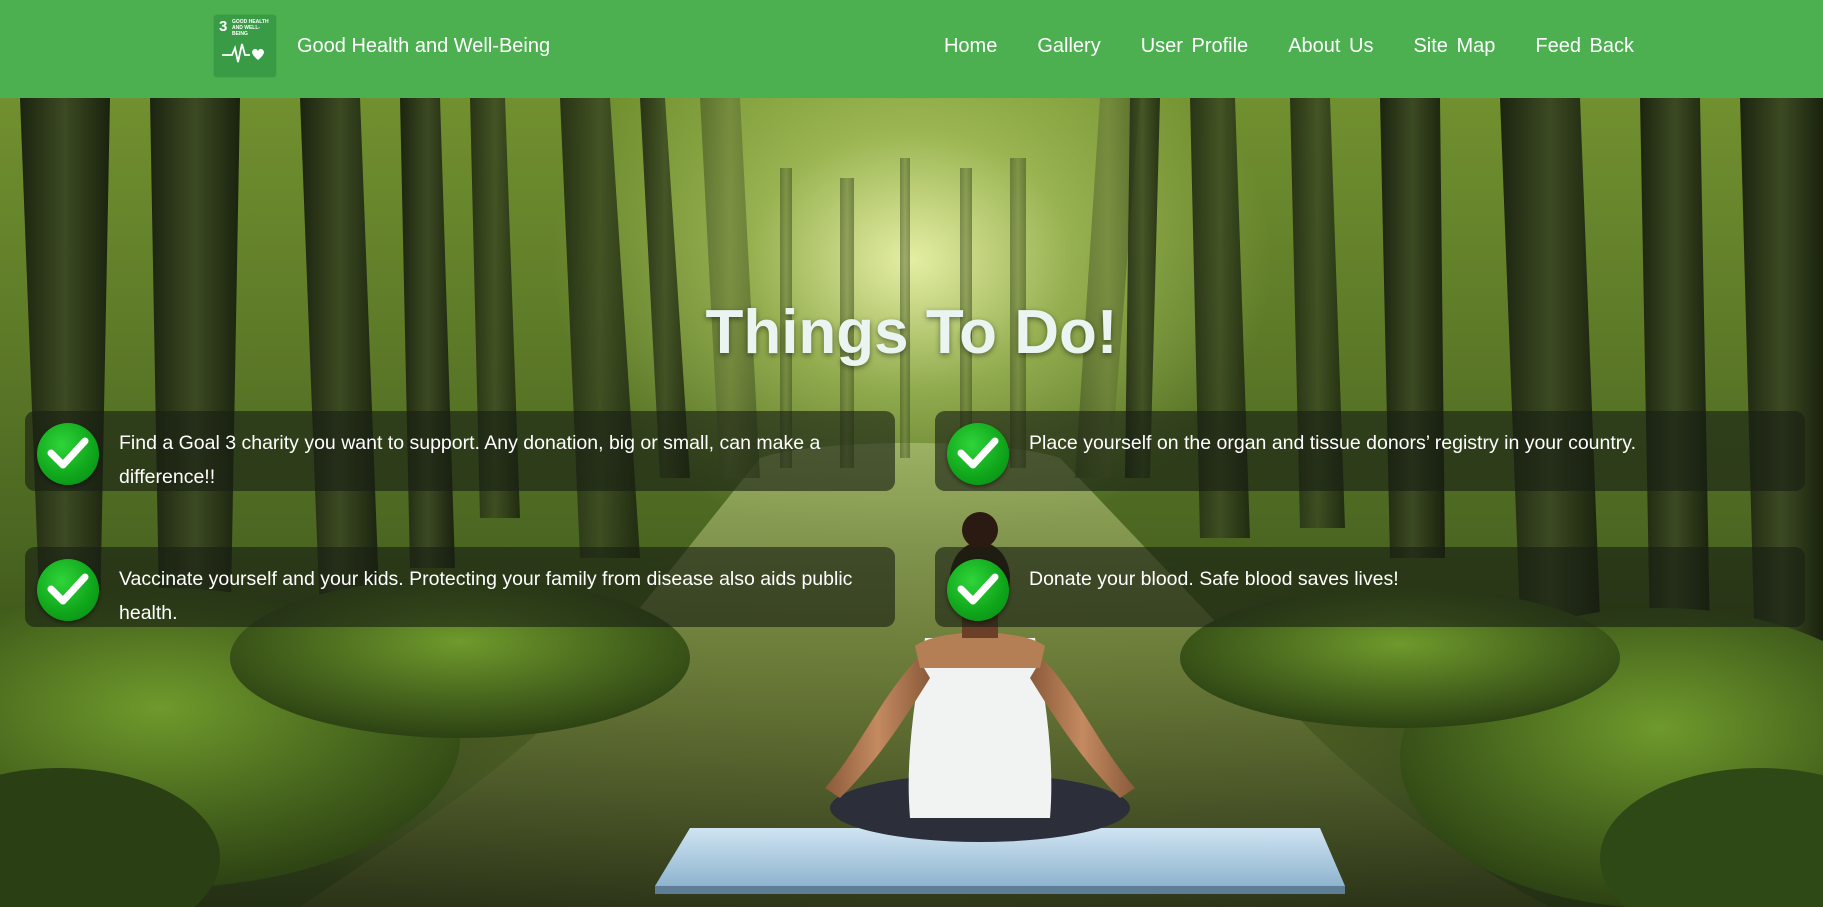 This screenshot has width=1823, height=907. I want to click on nav-feed-back: Feed Back, so click(1584, 46).